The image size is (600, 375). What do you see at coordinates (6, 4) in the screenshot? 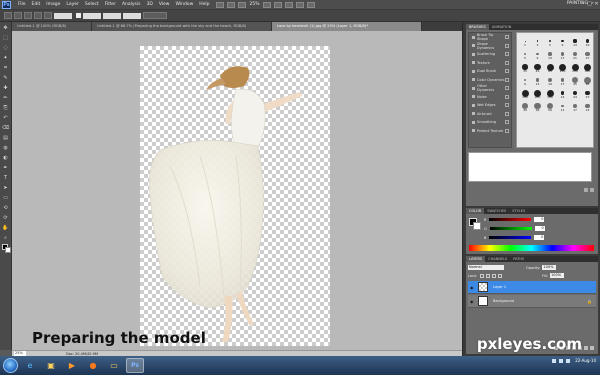
I see `photoshop-logo-icon: Ps` at bounding box center [6, 4].